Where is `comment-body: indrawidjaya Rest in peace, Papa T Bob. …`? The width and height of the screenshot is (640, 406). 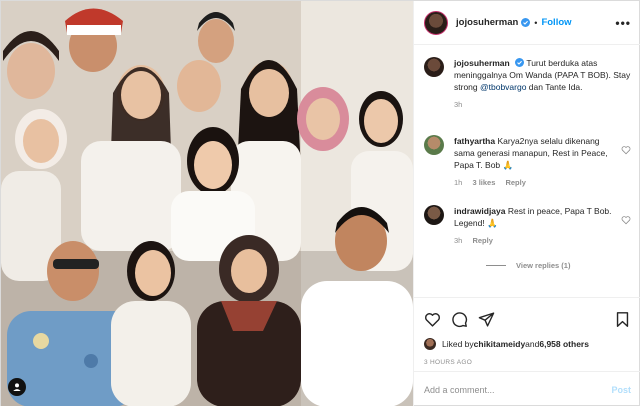 comment-body: indrawidjaya Rest in peace, Papa T Bob. … is located at coordinates (534, 226).